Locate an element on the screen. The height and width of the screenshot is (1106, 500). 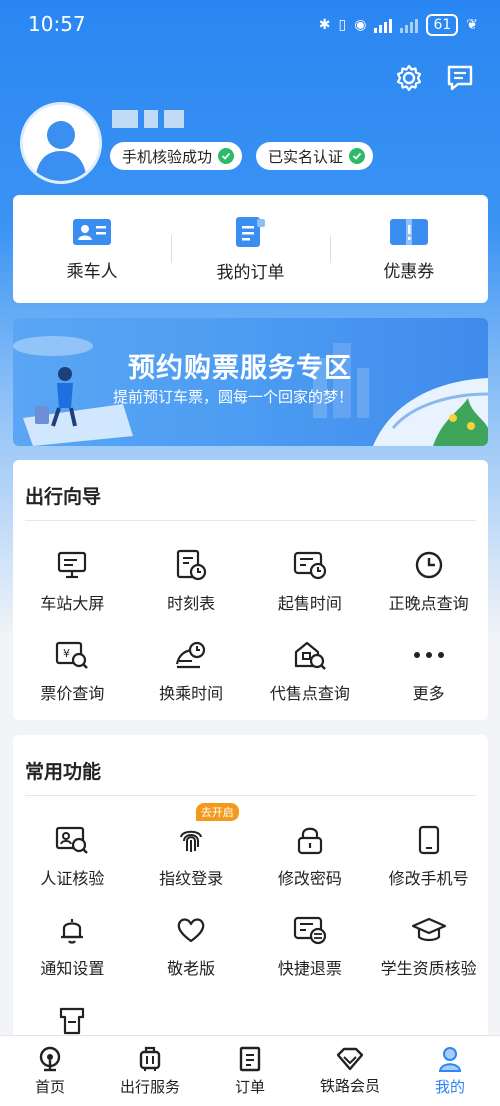
signal-icon is located at coordinates (383, 25).